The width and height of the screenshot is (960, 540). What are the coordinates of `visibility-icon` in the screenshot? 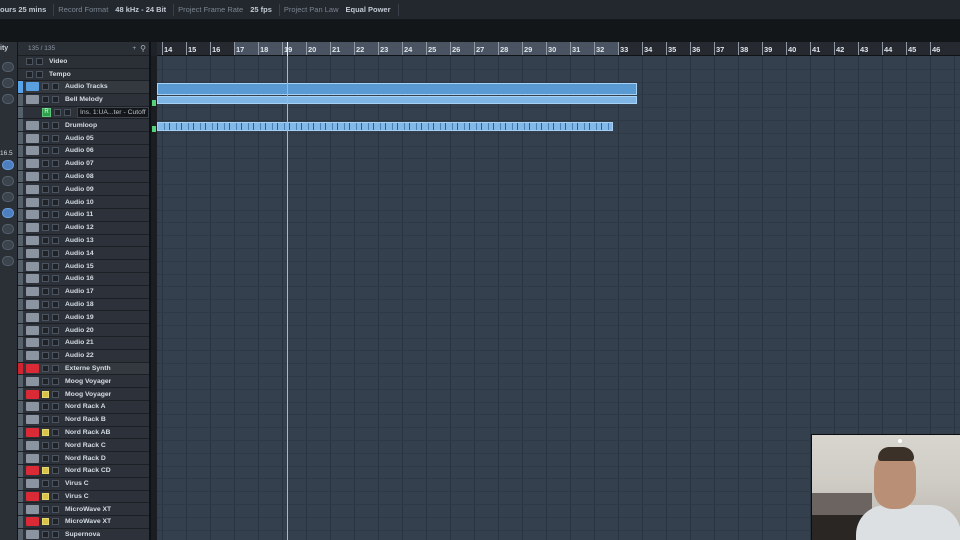 It's located at (8, 67).